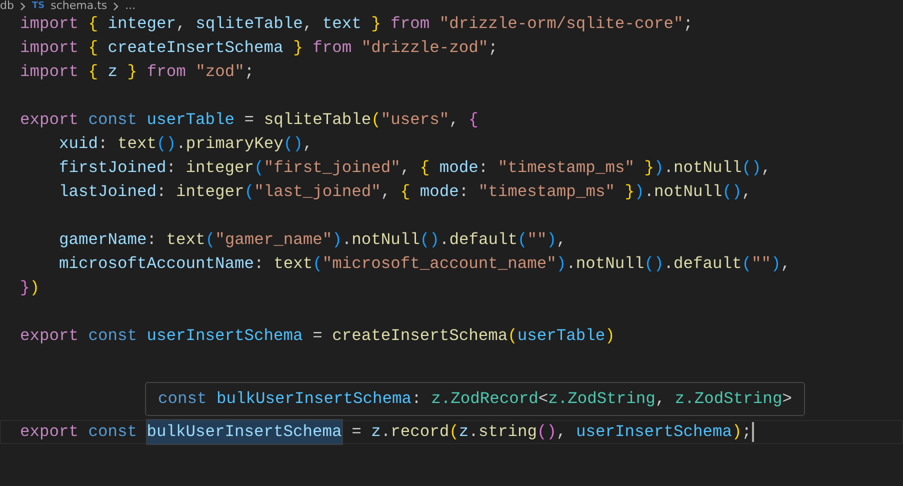 This screenshot has width=903, height=486. I want to click on typescript-file-icon: TS, so click(38, 6).